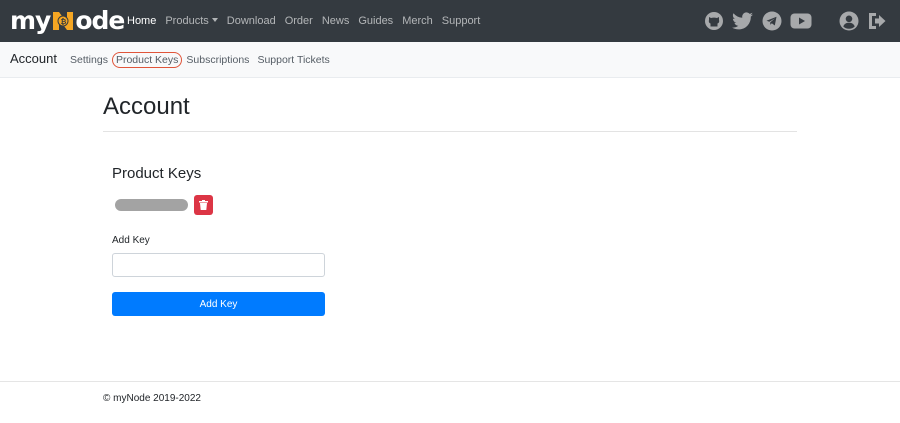  What do you see at coordinates (152, 398) in the screenshot?
I see `footer-copyright: © myNode 2019-2022` at bounding box center [152, 398].